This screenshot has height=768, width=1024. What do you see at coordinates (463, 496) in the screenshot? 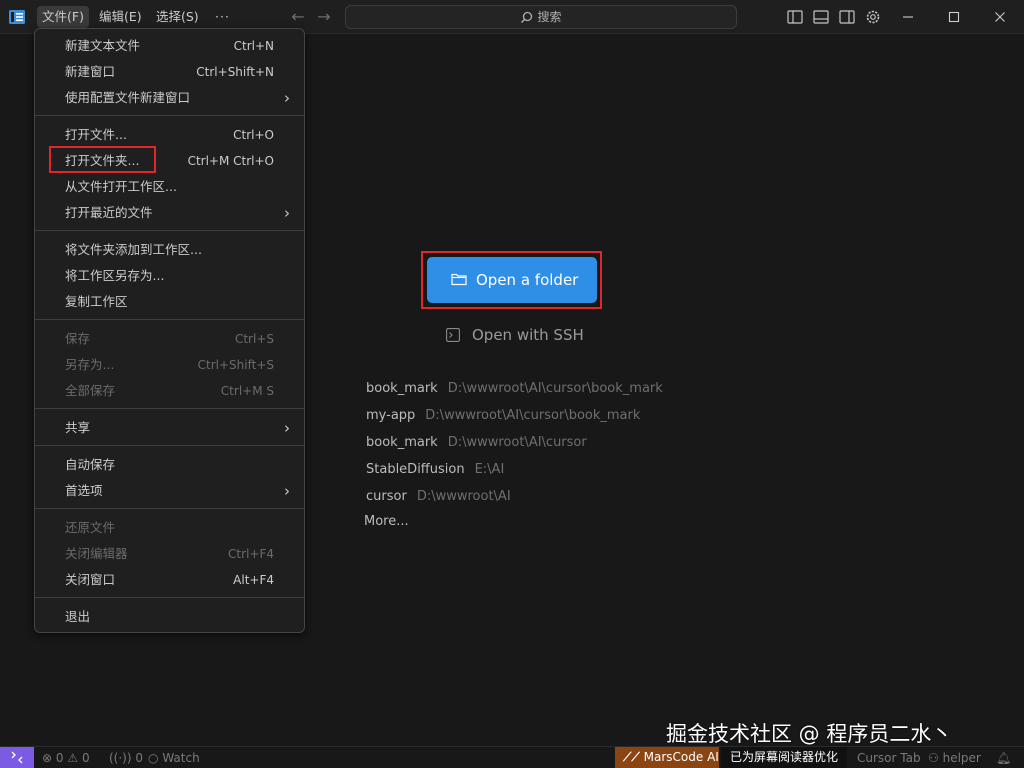
I see `recent-project-path: D:\wwwroot\AI` at bounding box center [463, 496].